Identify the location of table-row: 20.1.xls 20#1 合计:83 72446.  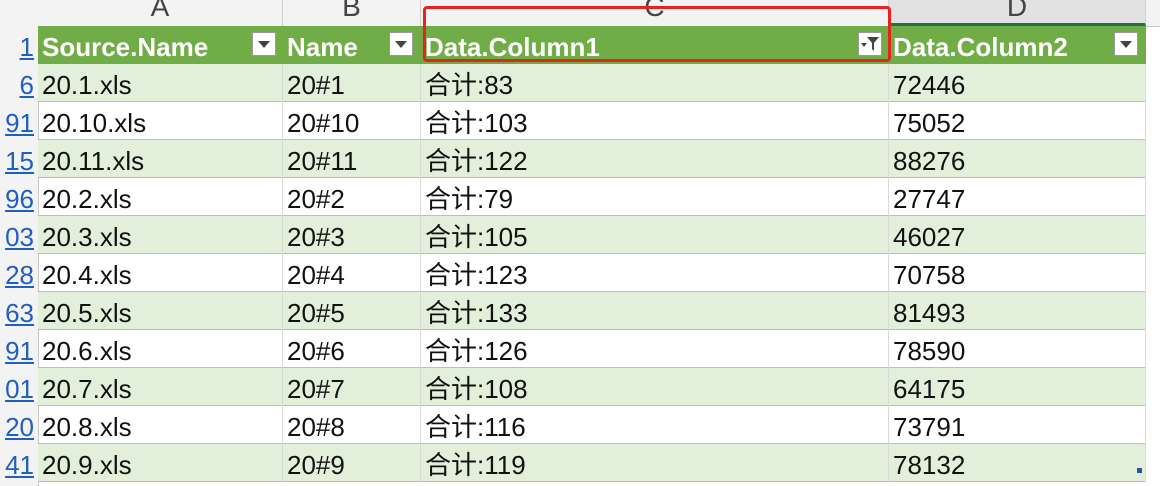
(592, 83).